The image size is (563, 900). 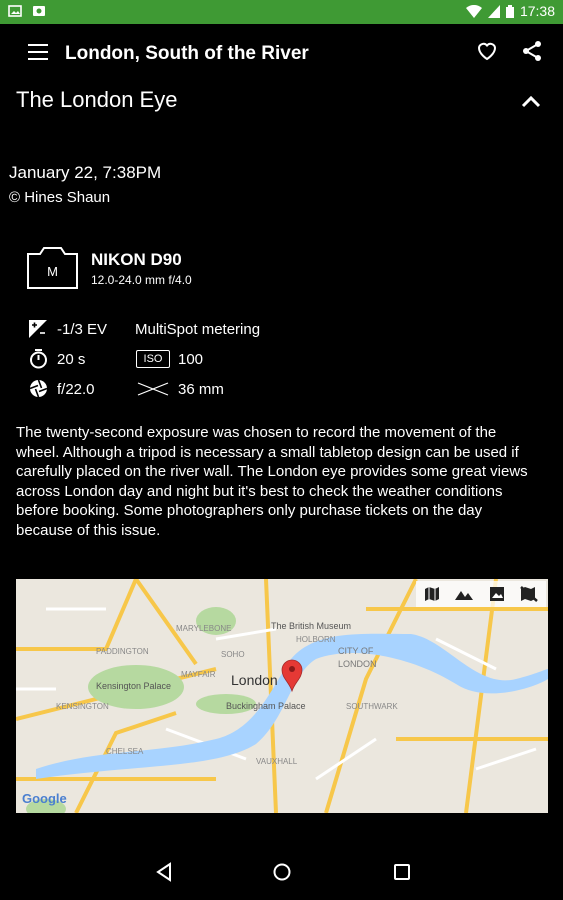 What do you see at coordinates (473, 11) in the screenshot?
I see `wifi-icon` at bounding box center [473, 11].